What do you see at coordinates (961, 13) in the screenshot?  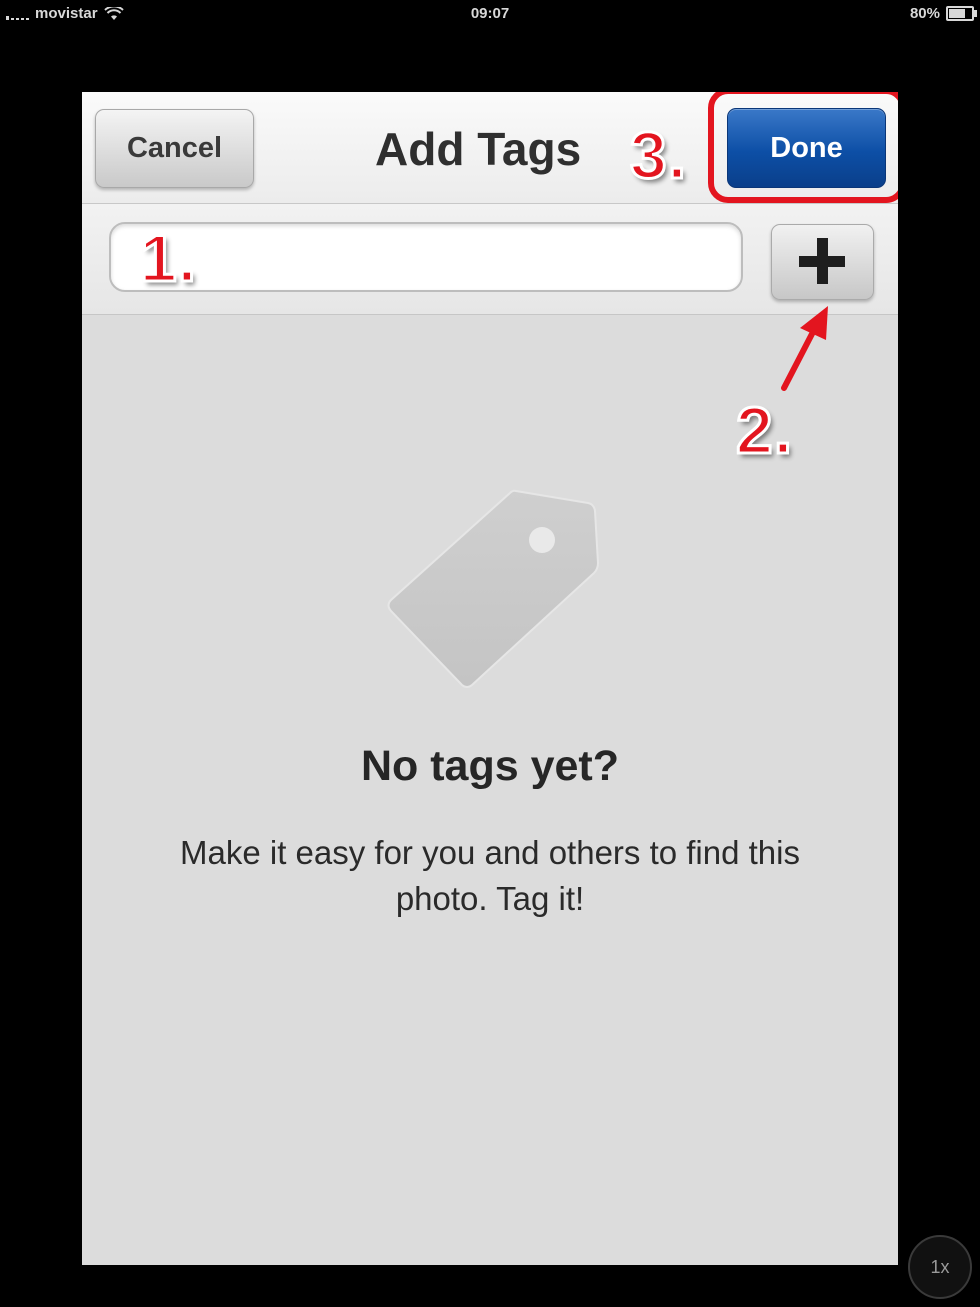 I see `battery-icon` at bounding box center [961, 13].